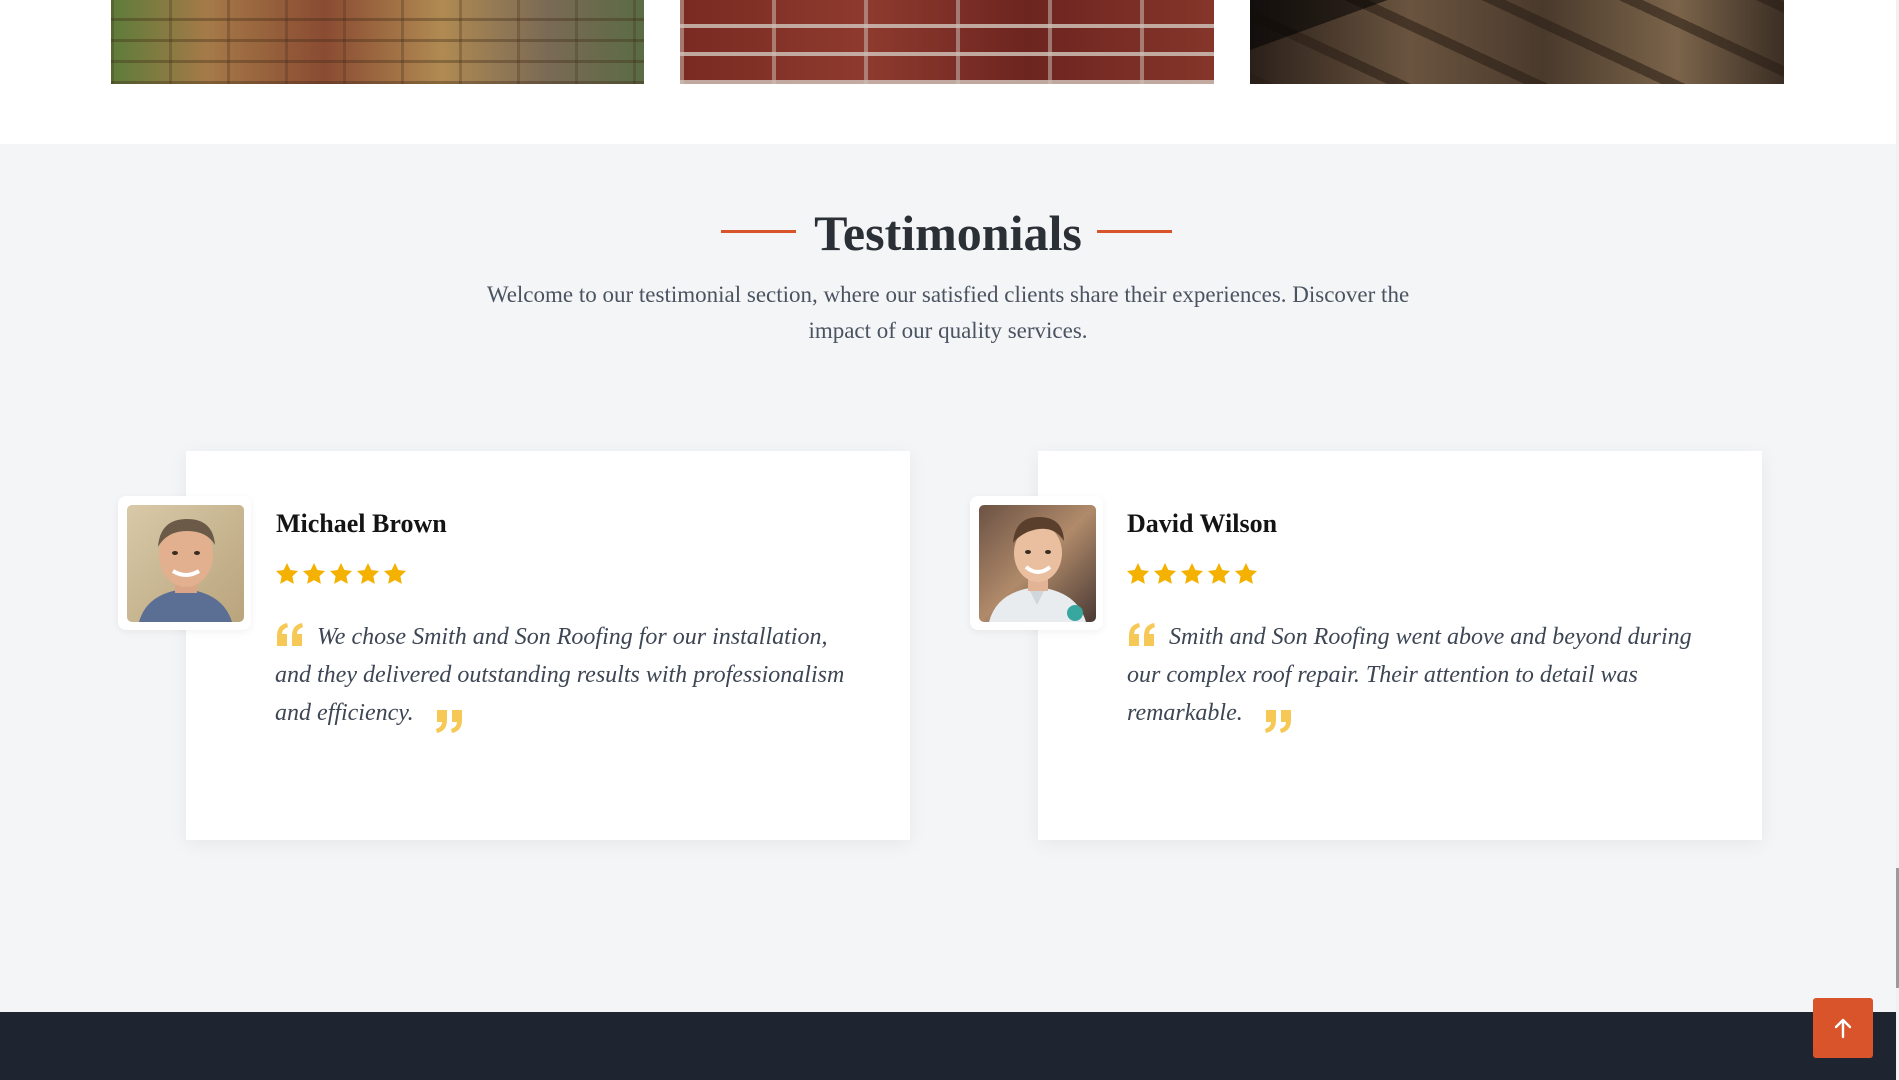  I want to click on gallery-image-brick-wall, so click(377, 42).